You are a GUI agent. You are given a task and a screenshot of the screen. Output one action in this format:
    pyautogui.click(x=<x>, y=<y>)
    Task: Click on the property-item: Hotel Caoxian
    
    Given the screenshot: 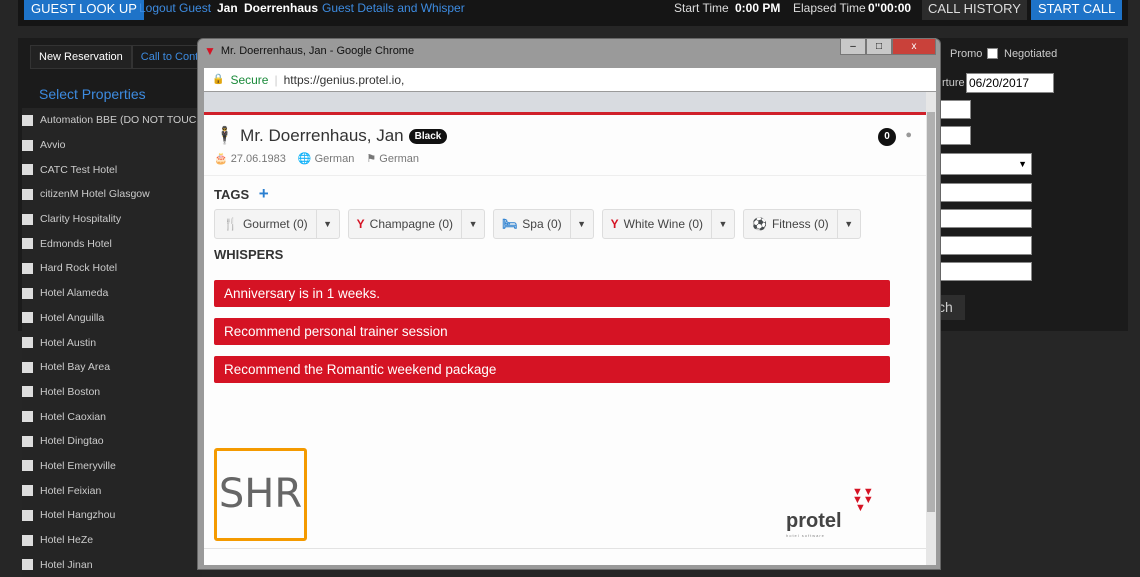 What is the action you would take?
    pyautogui.click(x=112, y=416)
    